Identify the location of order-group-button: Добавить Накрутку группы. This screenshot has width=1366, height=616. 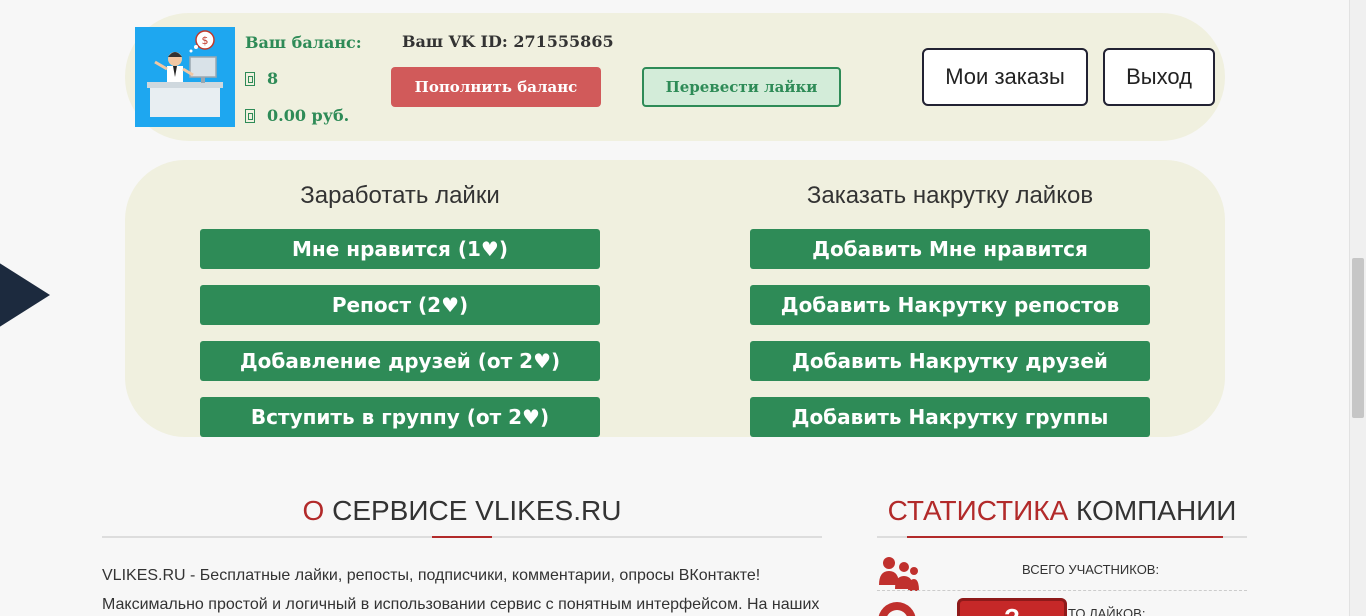
(950, 417).